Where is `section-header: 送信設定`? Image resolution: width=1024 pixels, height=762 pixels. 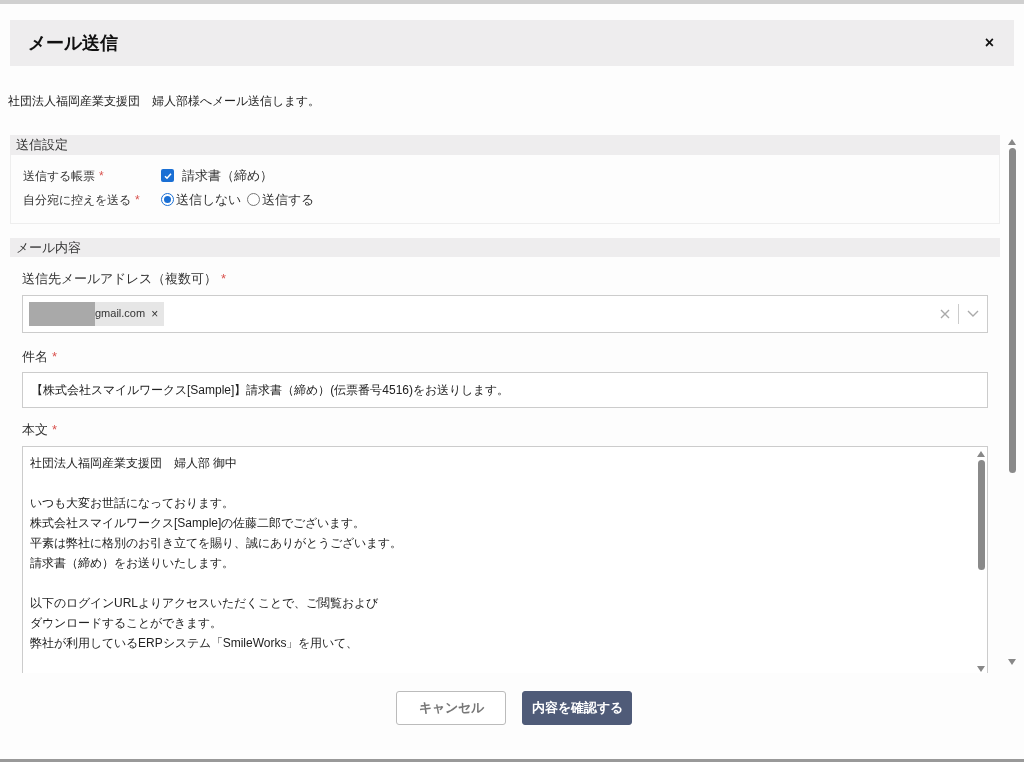
section-header: 送信設定 is located at coordinates (505, 145).